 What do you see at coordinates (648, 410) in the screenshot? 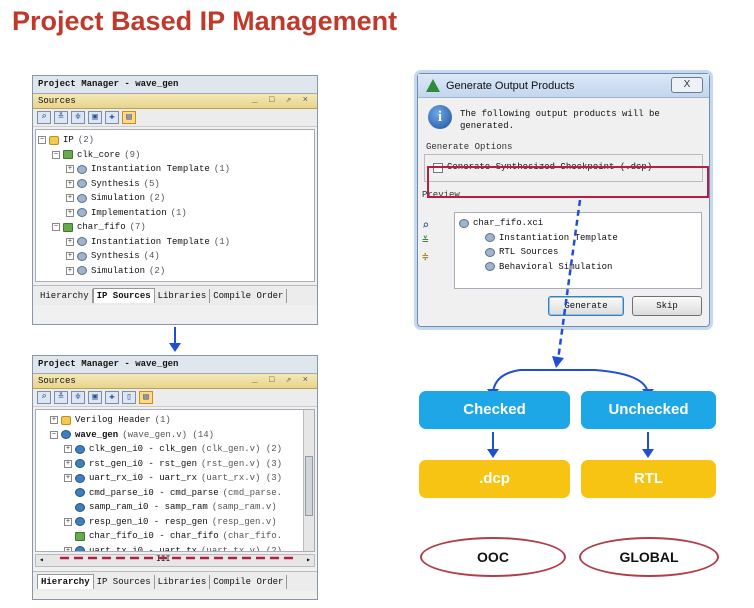
I see `unchecked-box: Unchecked` at bounding box center [648, 410].